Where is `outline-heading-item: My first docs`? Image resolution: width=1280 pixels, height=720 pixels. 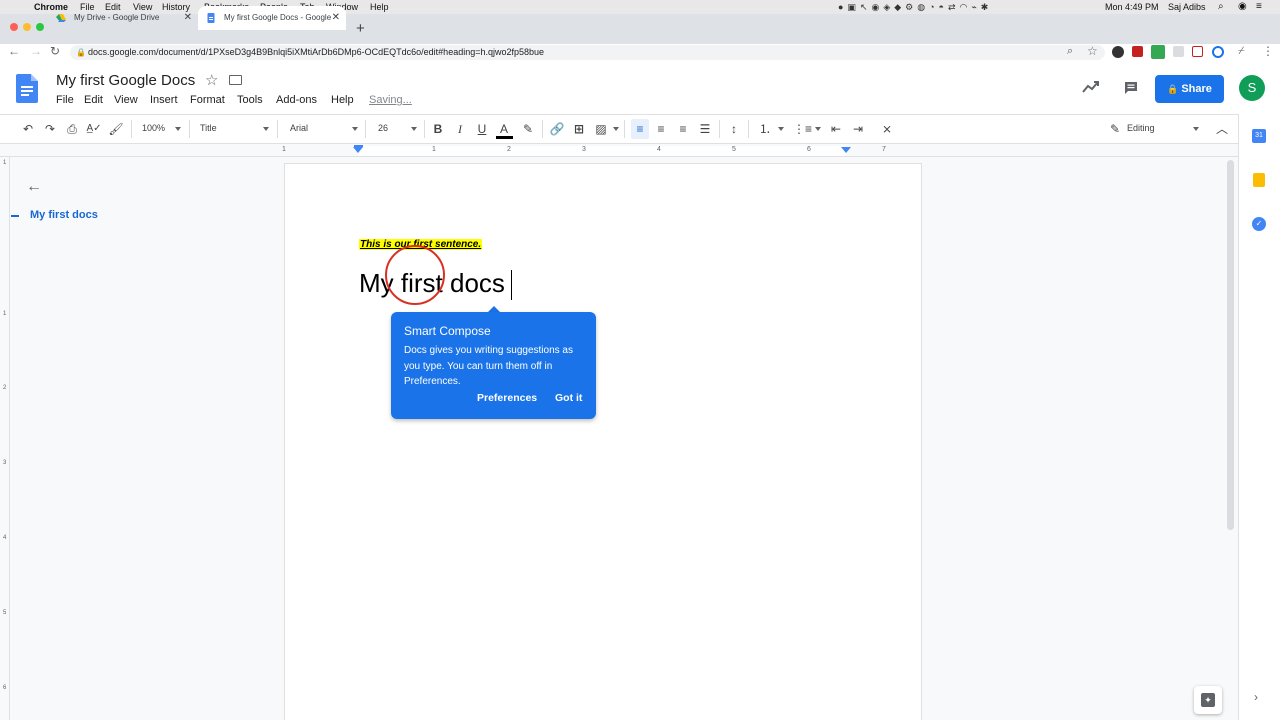
outline-heading-item: My first docs is located at coordinates (64, 215).